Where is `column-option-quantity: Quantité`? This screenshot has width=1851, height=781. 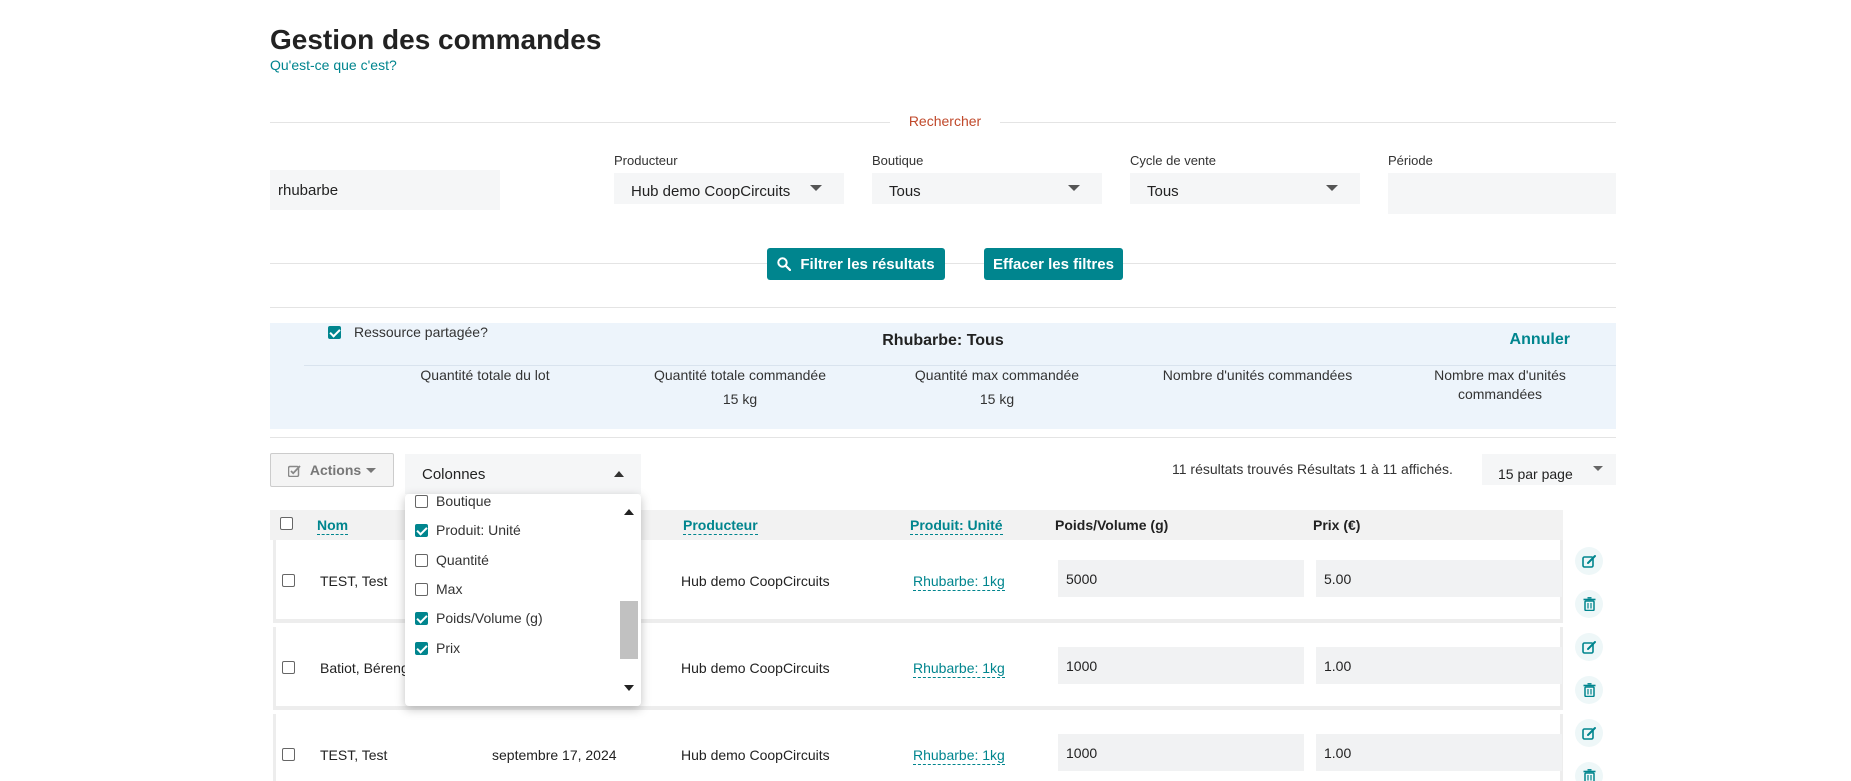
column-option-quantity: Quantité is located at coordinates (452, 560).